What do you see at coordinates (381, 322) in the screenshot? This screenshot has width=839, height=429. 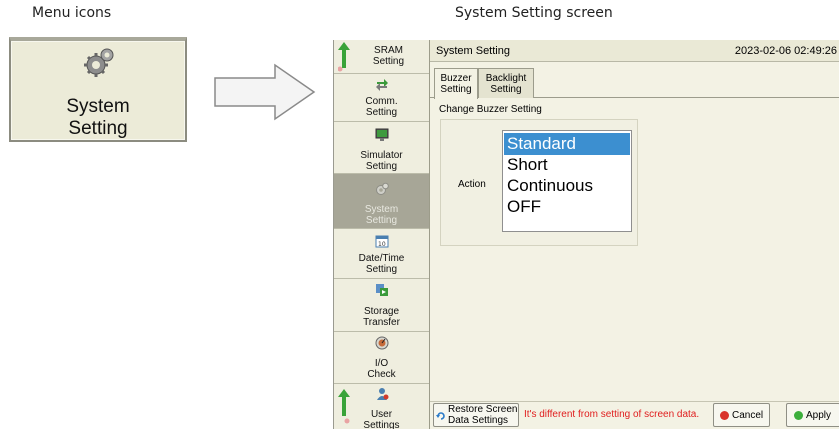 I see `sidebar-label-storage-line2: Transfer` at bounding box center [381, 322].